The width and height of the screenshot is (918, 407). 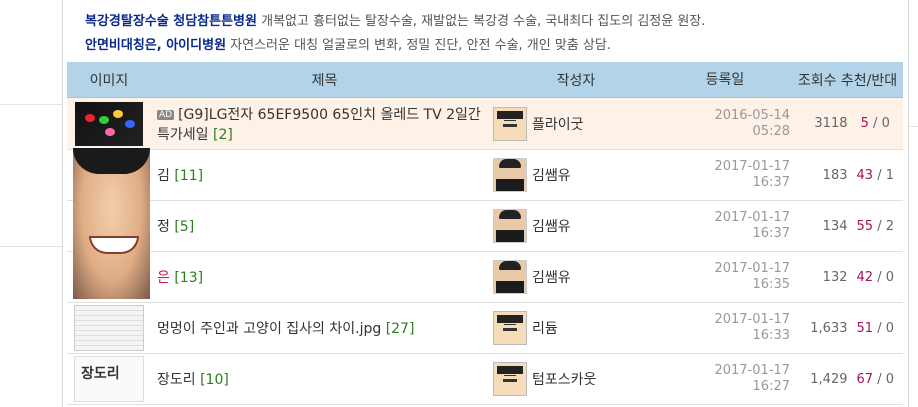 I want to click on title-cell: 김 [11], so click(x=322, y=175).